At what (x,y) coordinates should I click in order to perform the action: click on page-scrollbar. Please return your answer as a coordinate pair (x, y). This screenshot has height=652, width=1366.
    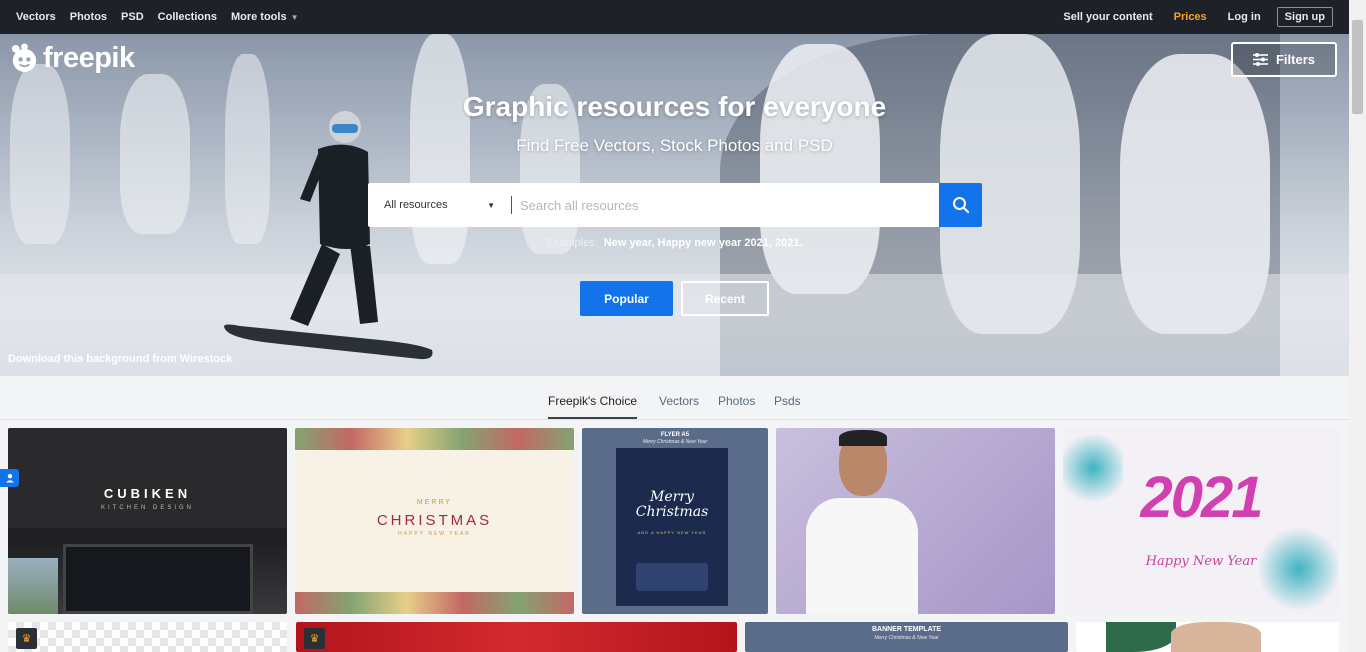
    Looking at the image, I should click on (1357, 326).